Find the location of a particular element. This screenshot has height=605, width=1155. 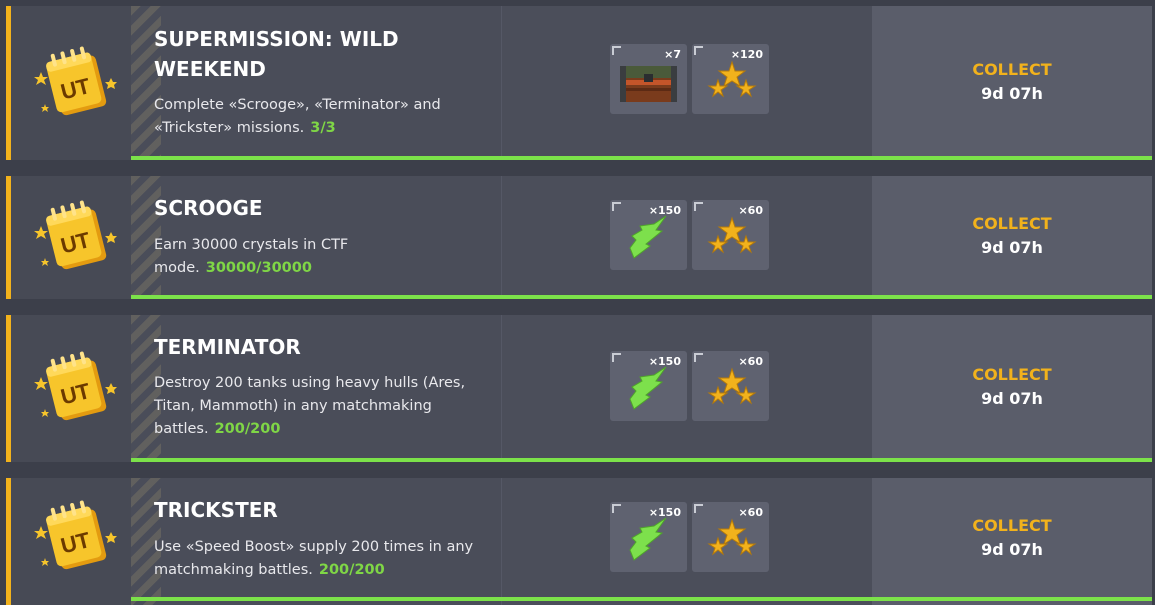

rewards-area: ×7 ×120 is located at coordinates (686, 83).